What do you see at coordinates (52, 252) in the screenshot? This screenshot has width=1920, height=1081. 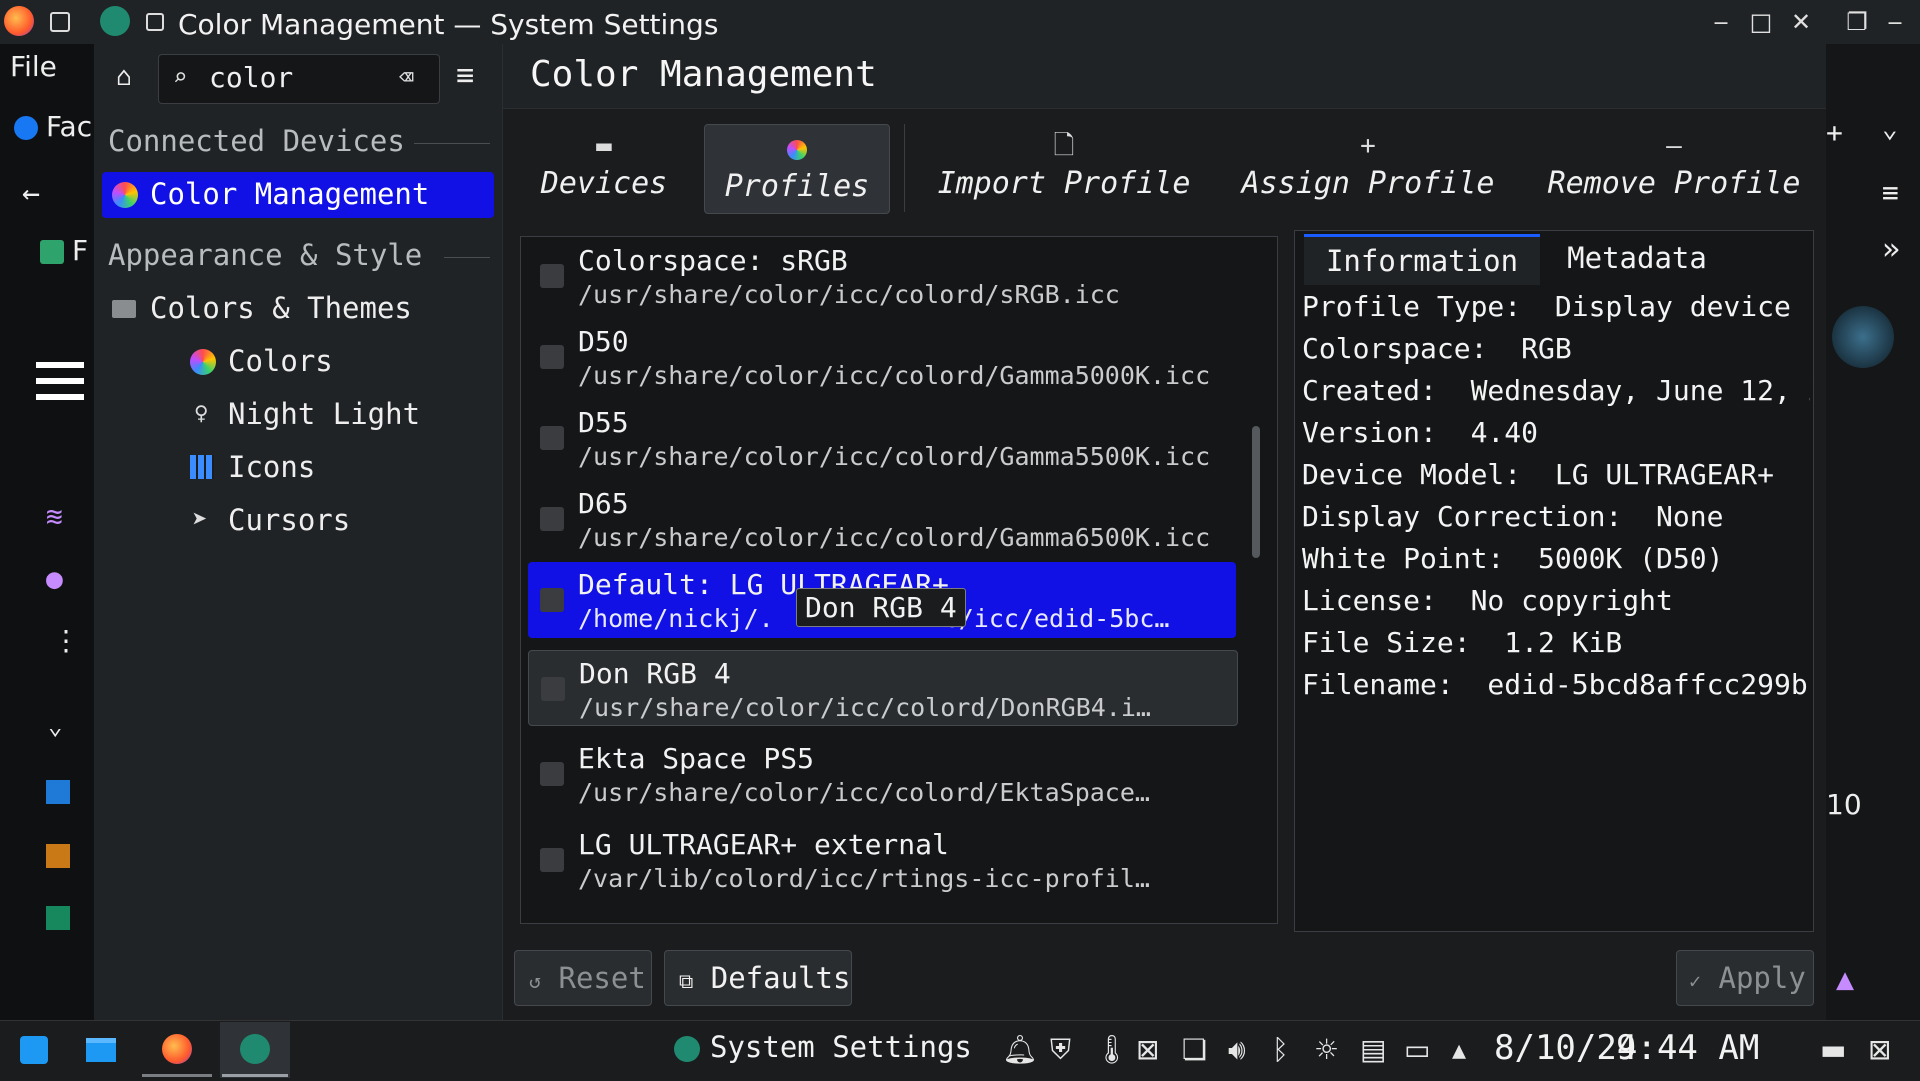 I see `bookmark-icon` at bounding box center [52, 252].